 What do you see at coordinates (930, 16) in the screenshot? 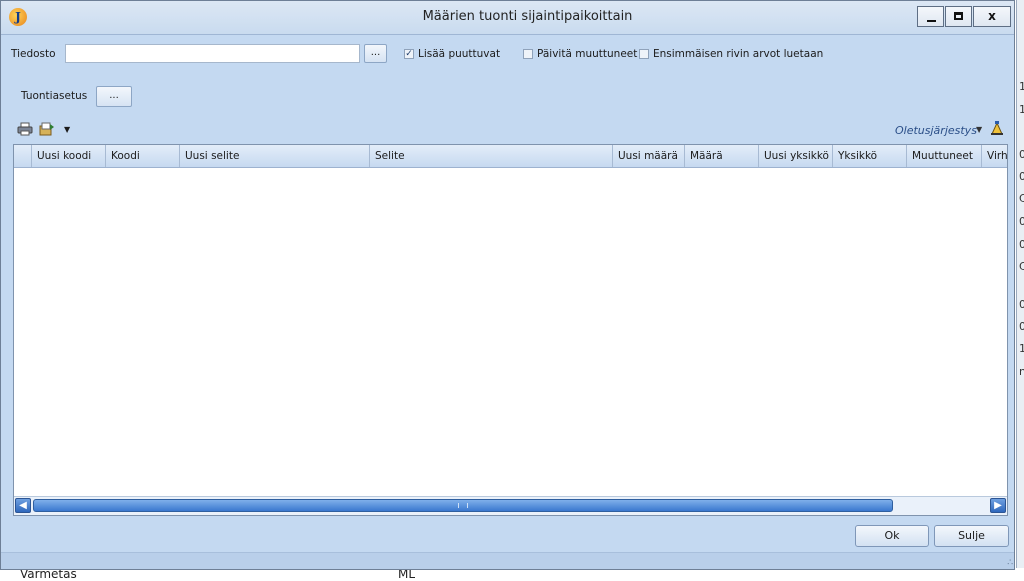
I see `minimize-button` at bounding box center [930, 16].